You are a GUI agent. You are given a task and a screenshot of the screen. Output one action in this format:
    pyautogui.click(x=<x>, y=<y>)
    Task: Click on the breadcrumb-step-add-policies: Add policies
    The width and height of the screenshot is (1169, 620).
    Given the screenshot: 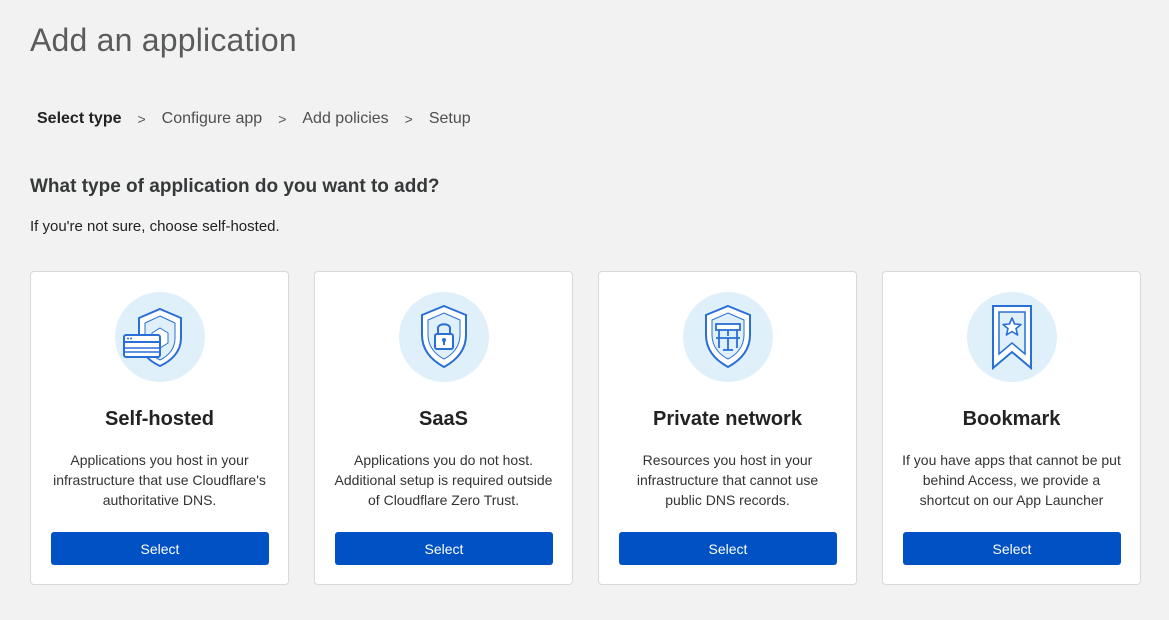 What is the action you would take?
    pyautogui.click(x=345, y=118)
    